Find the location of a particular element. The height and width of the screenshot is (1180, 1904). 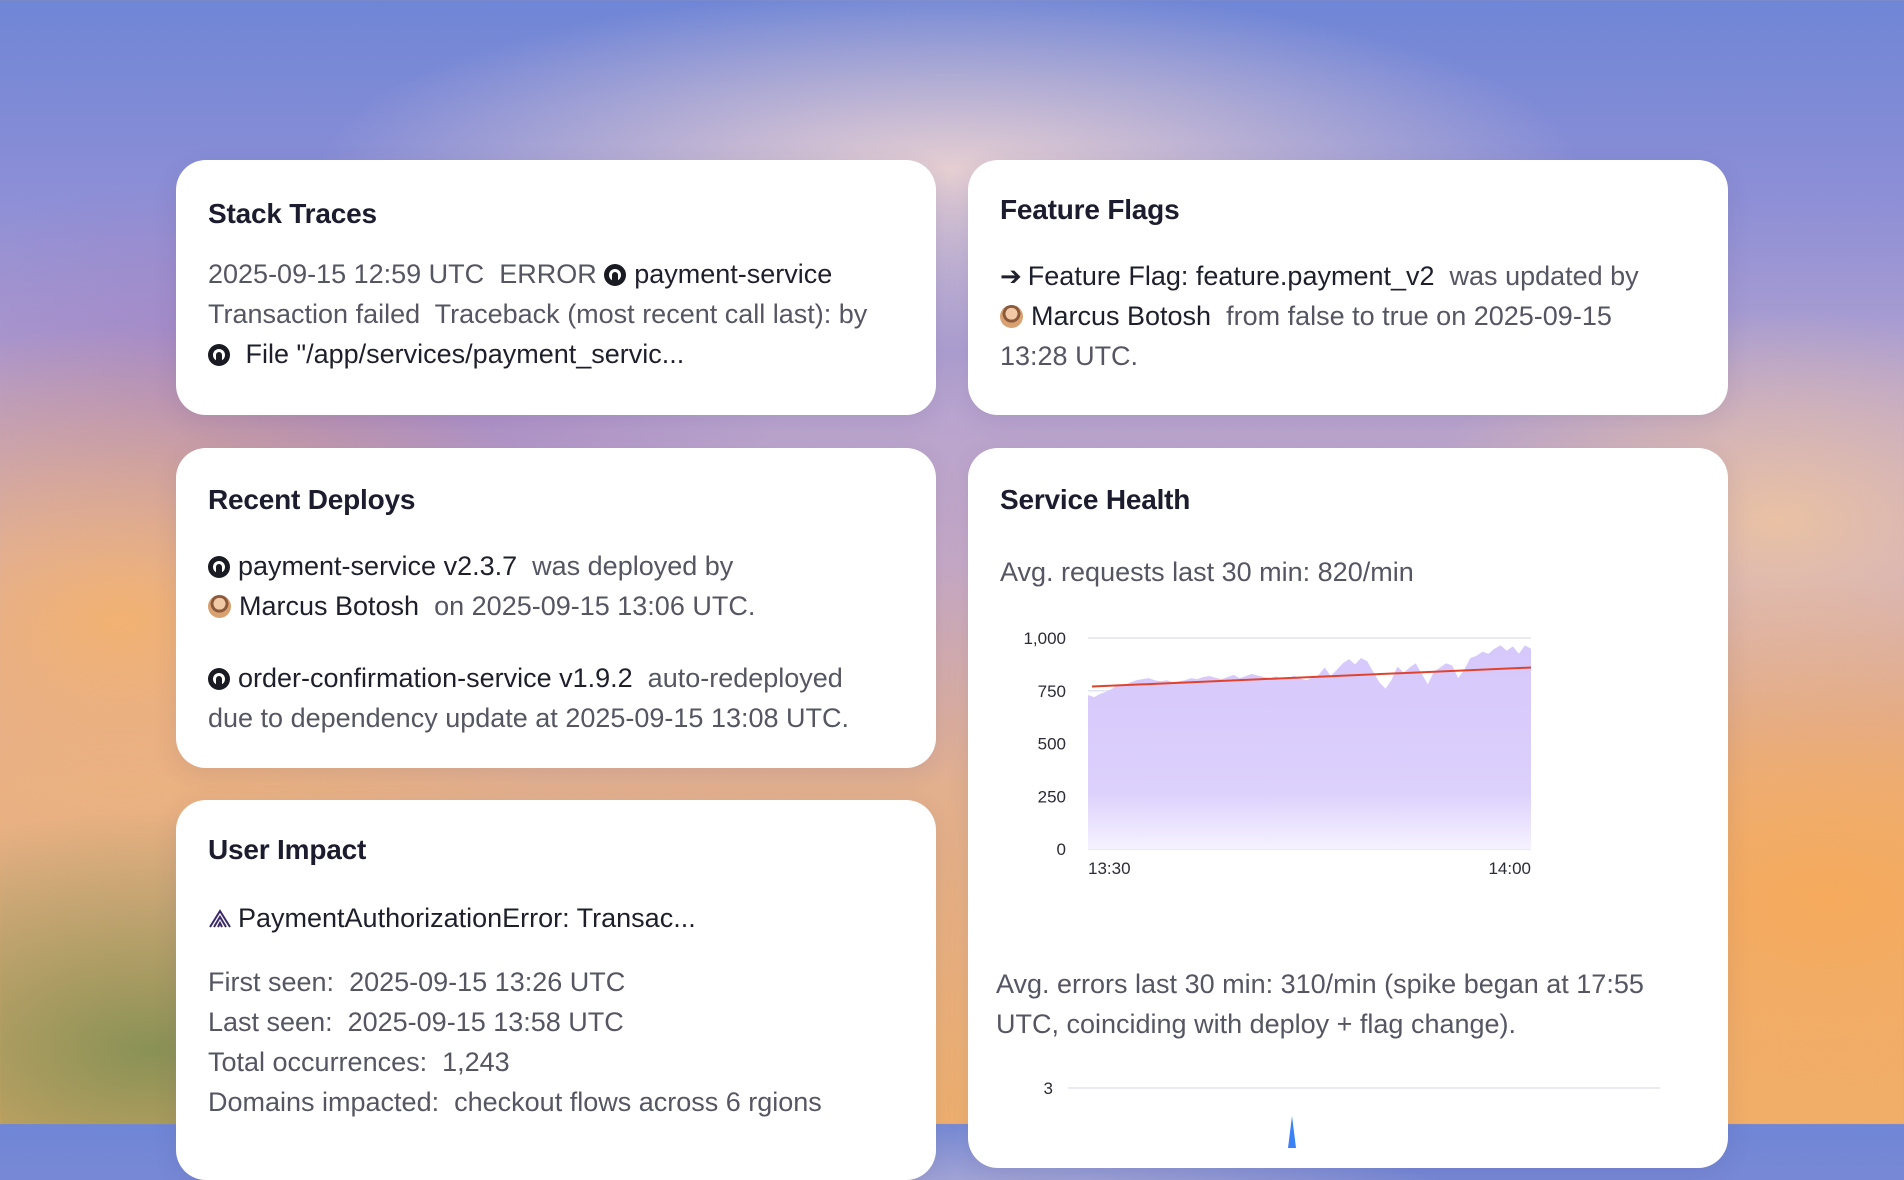

flag-updated-by-text: was updated by is located at coordinates (1544, 276).